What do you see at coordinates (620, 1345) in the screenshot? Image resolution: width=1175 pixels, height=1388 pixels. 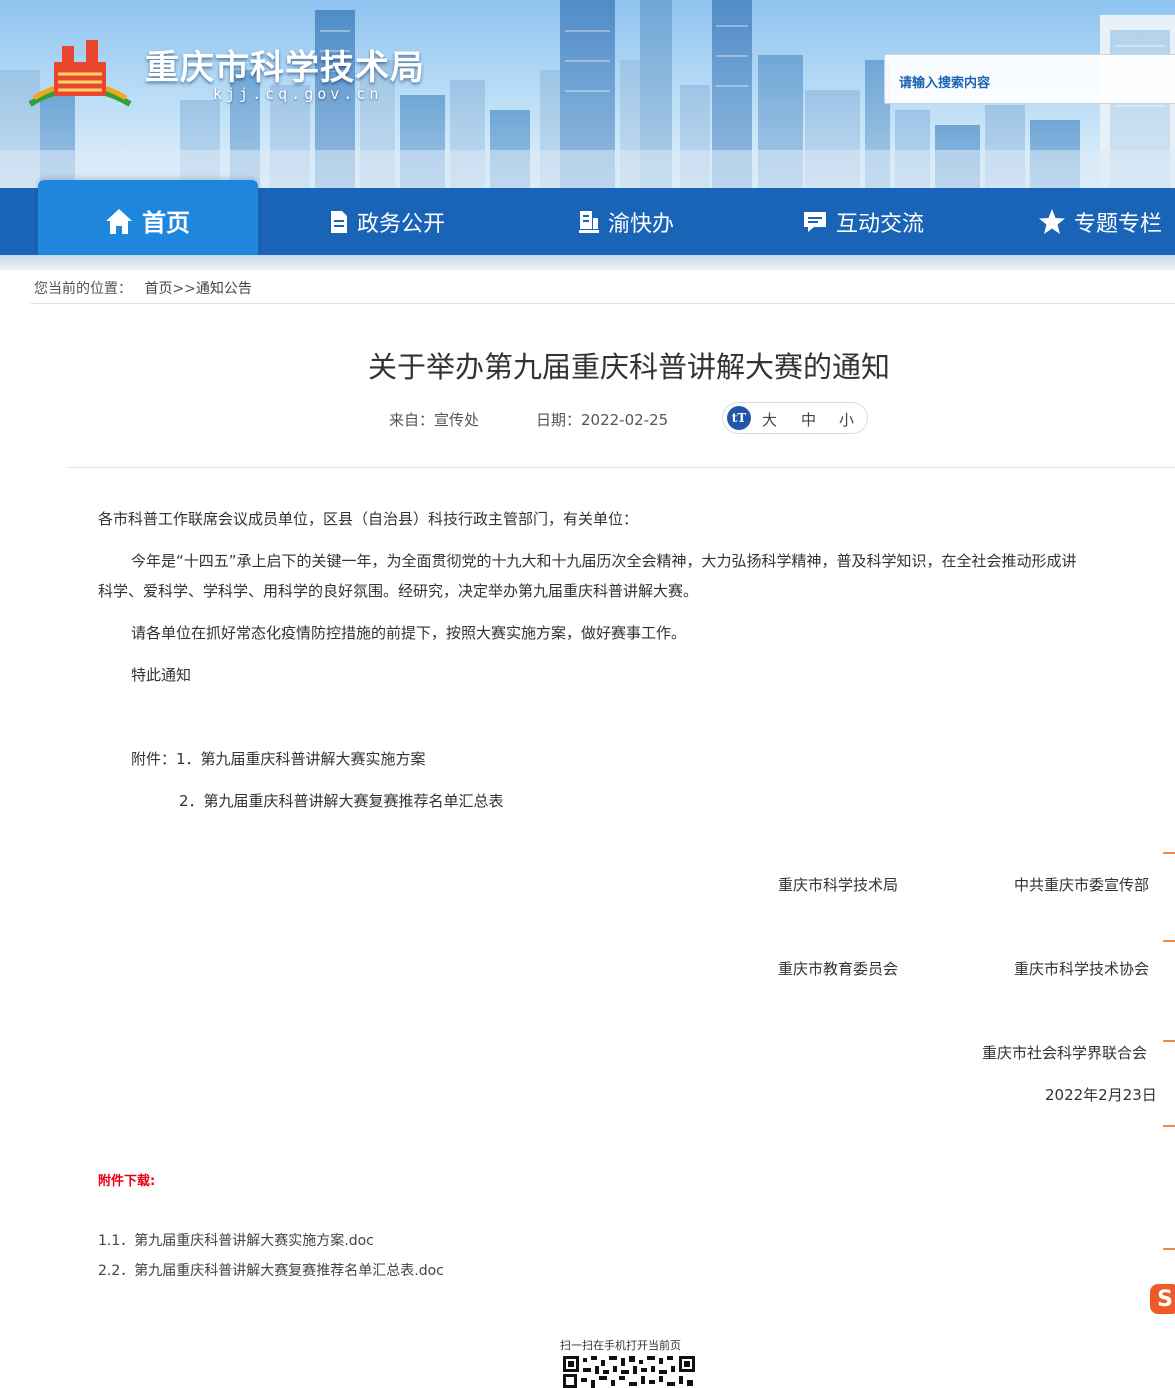 I see `qr-code-label: 扫一扫在手机打开当前页` at bounding box center [620, 1345].